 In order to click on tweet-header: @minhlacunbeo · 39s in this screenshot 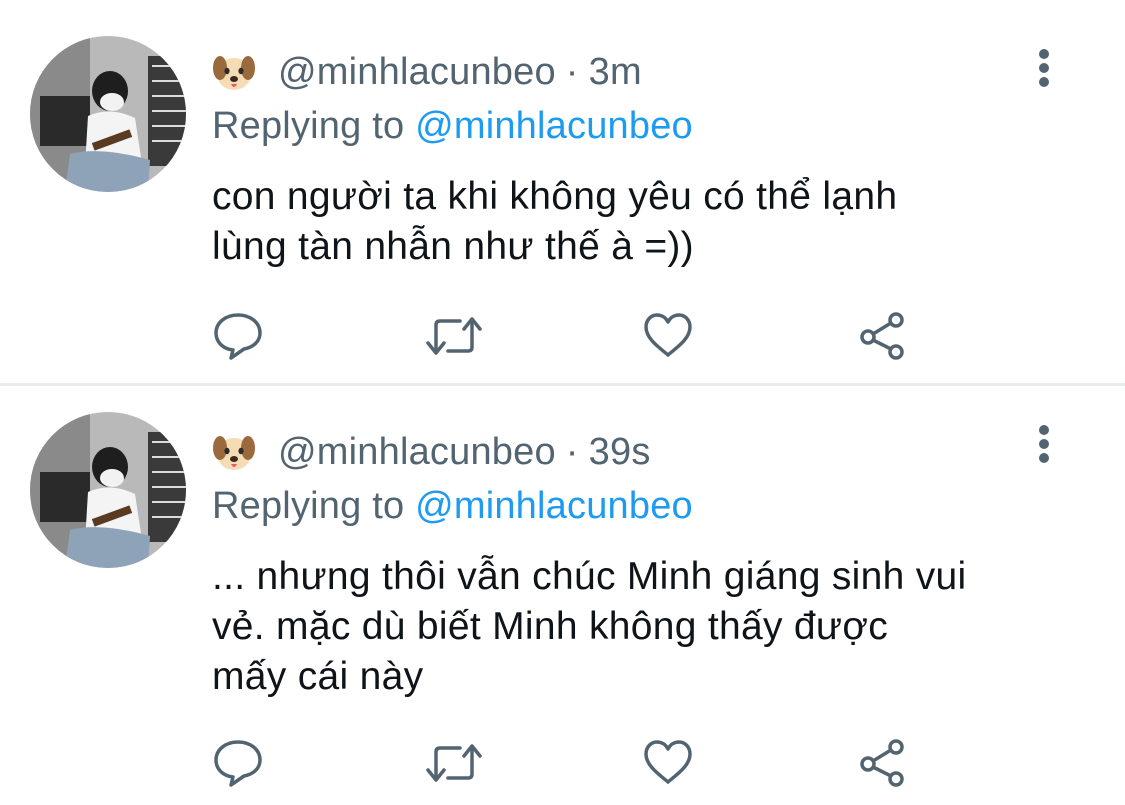, I will do `click(431, 452)`.